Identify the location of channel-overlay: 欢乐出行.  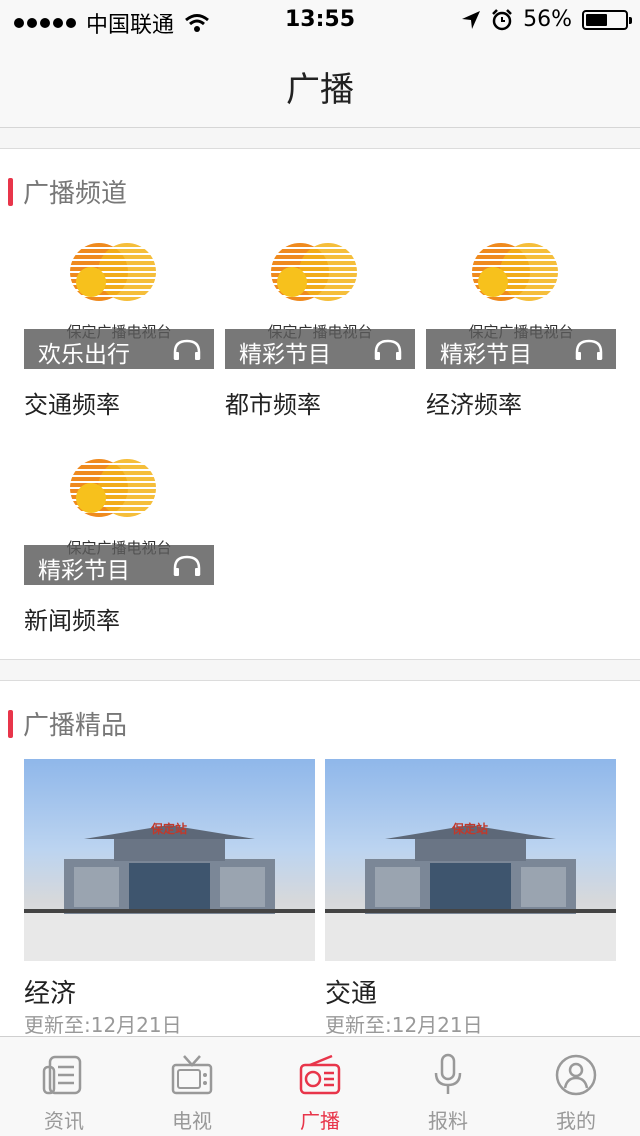
(119, 349).